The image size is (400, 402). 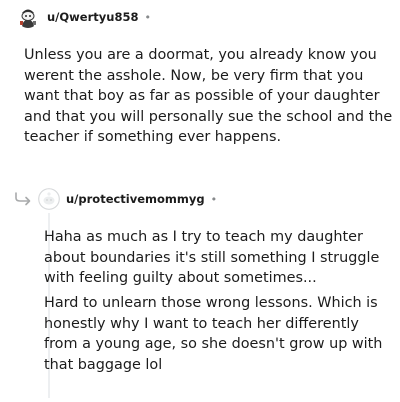 I want to click on comment-header: u/Qwertyu858 •, so click(x=84, y=17).